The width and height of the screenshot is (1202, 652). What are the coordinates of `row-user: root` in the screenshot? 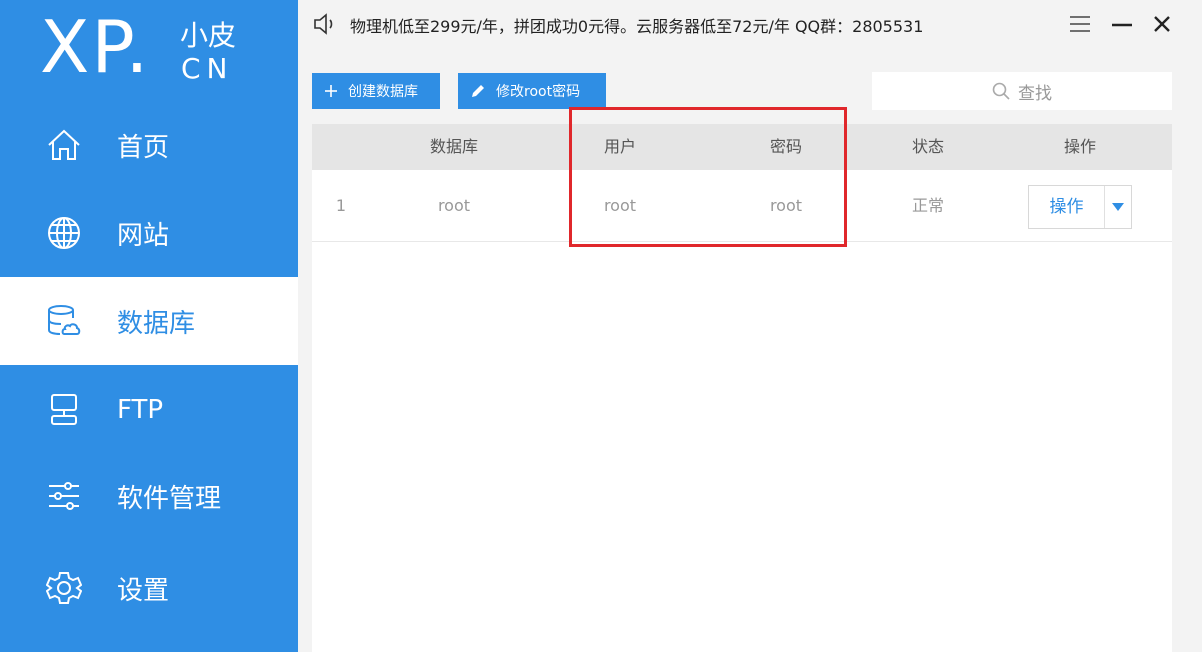 It's located at (620, 205).